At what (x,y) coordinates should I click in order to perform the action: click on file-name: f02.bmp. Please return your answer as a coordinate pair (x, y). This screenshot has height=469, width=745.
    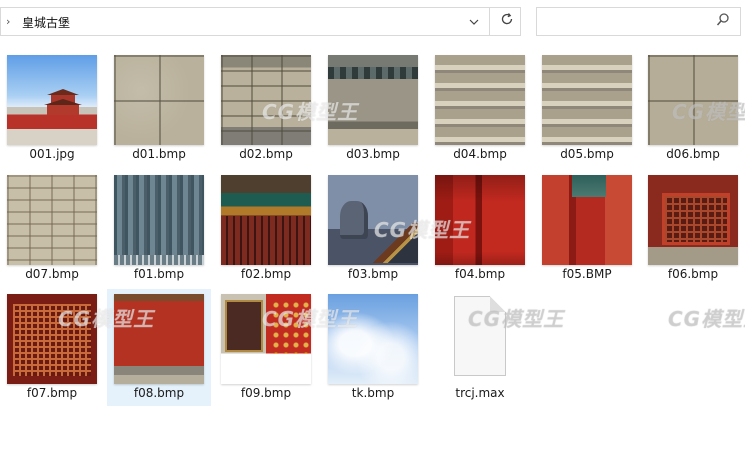
    Looking at the image, I should click on (266, 274).